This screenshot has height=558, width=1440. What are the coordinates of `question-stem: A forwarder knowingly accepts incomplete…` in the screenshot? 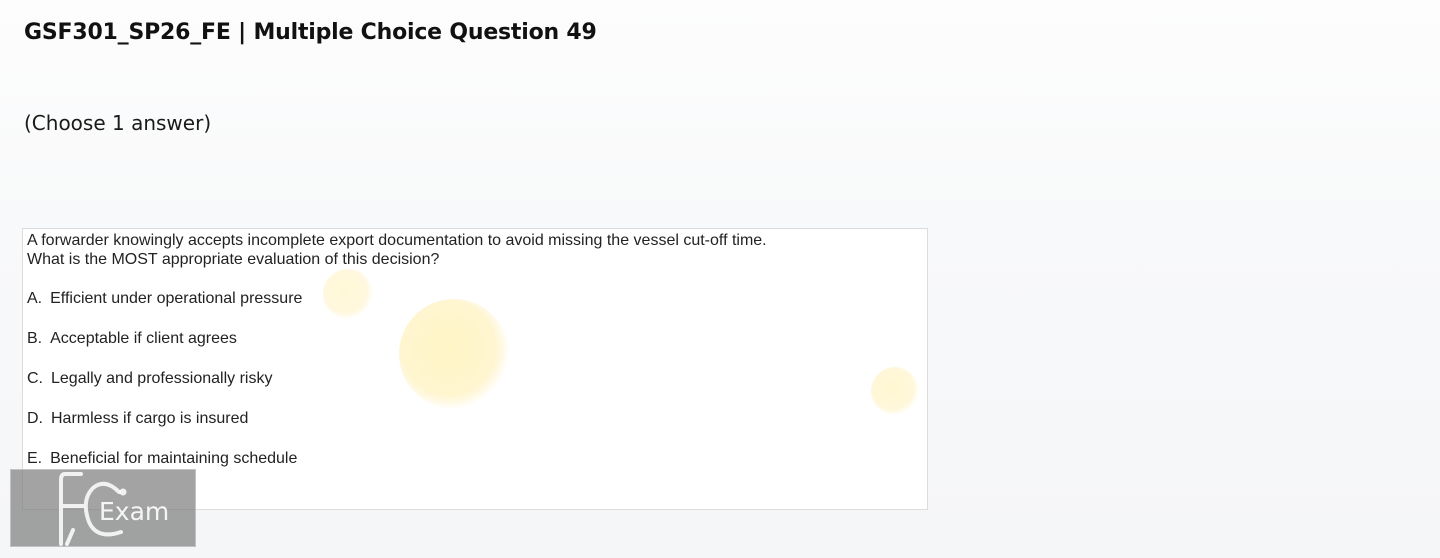 It's located at (397, 250).